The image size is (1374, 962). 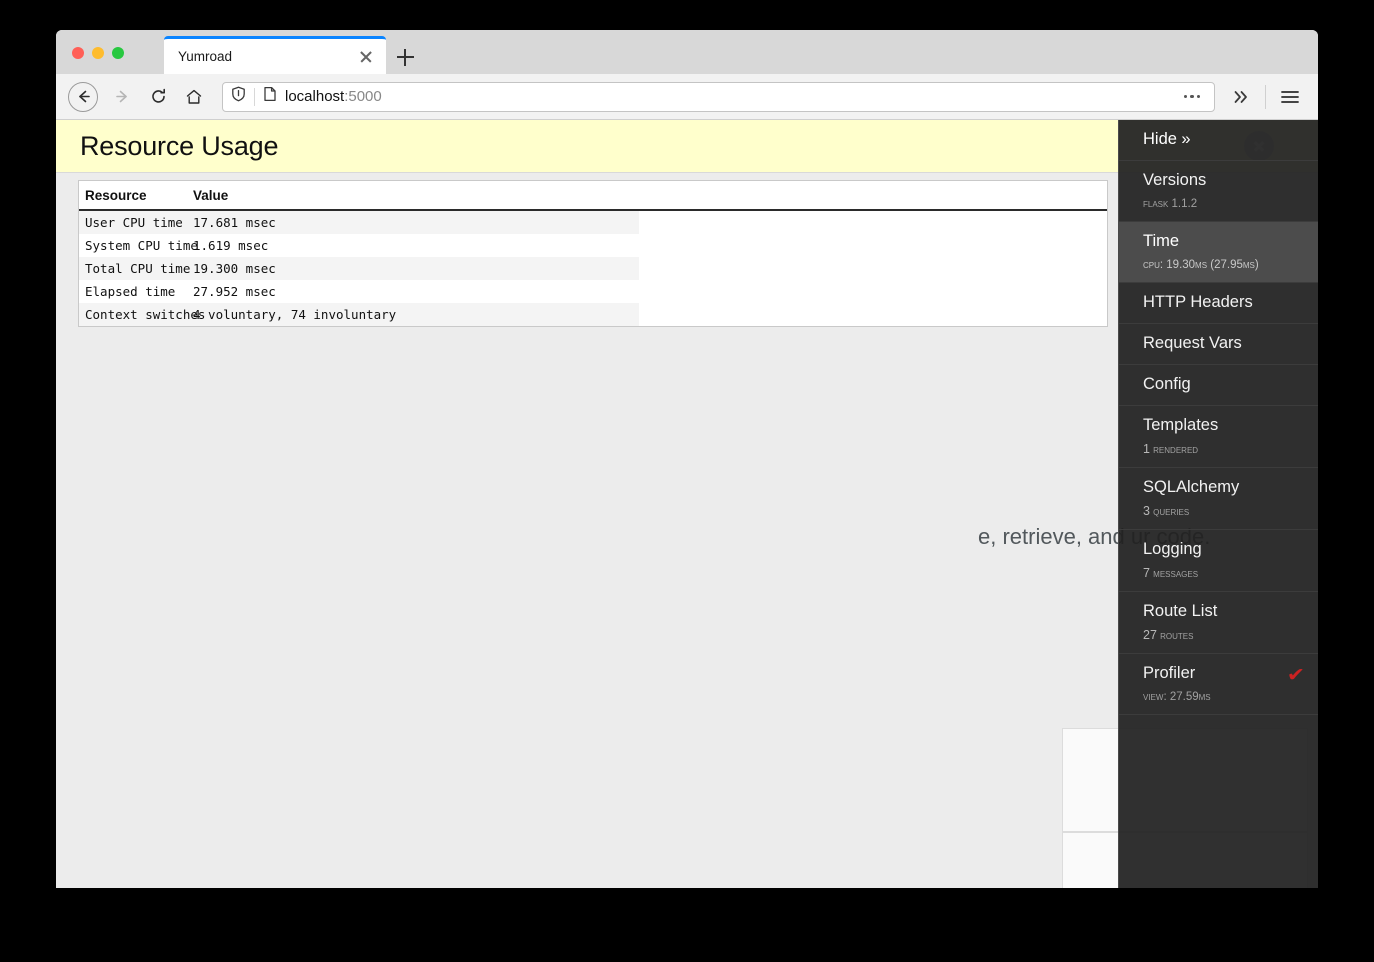 What do you see at coordinates (1241, 97) in the screenshot?
I see `chevron-double-right-icon` at bounding box center [1241, 97].